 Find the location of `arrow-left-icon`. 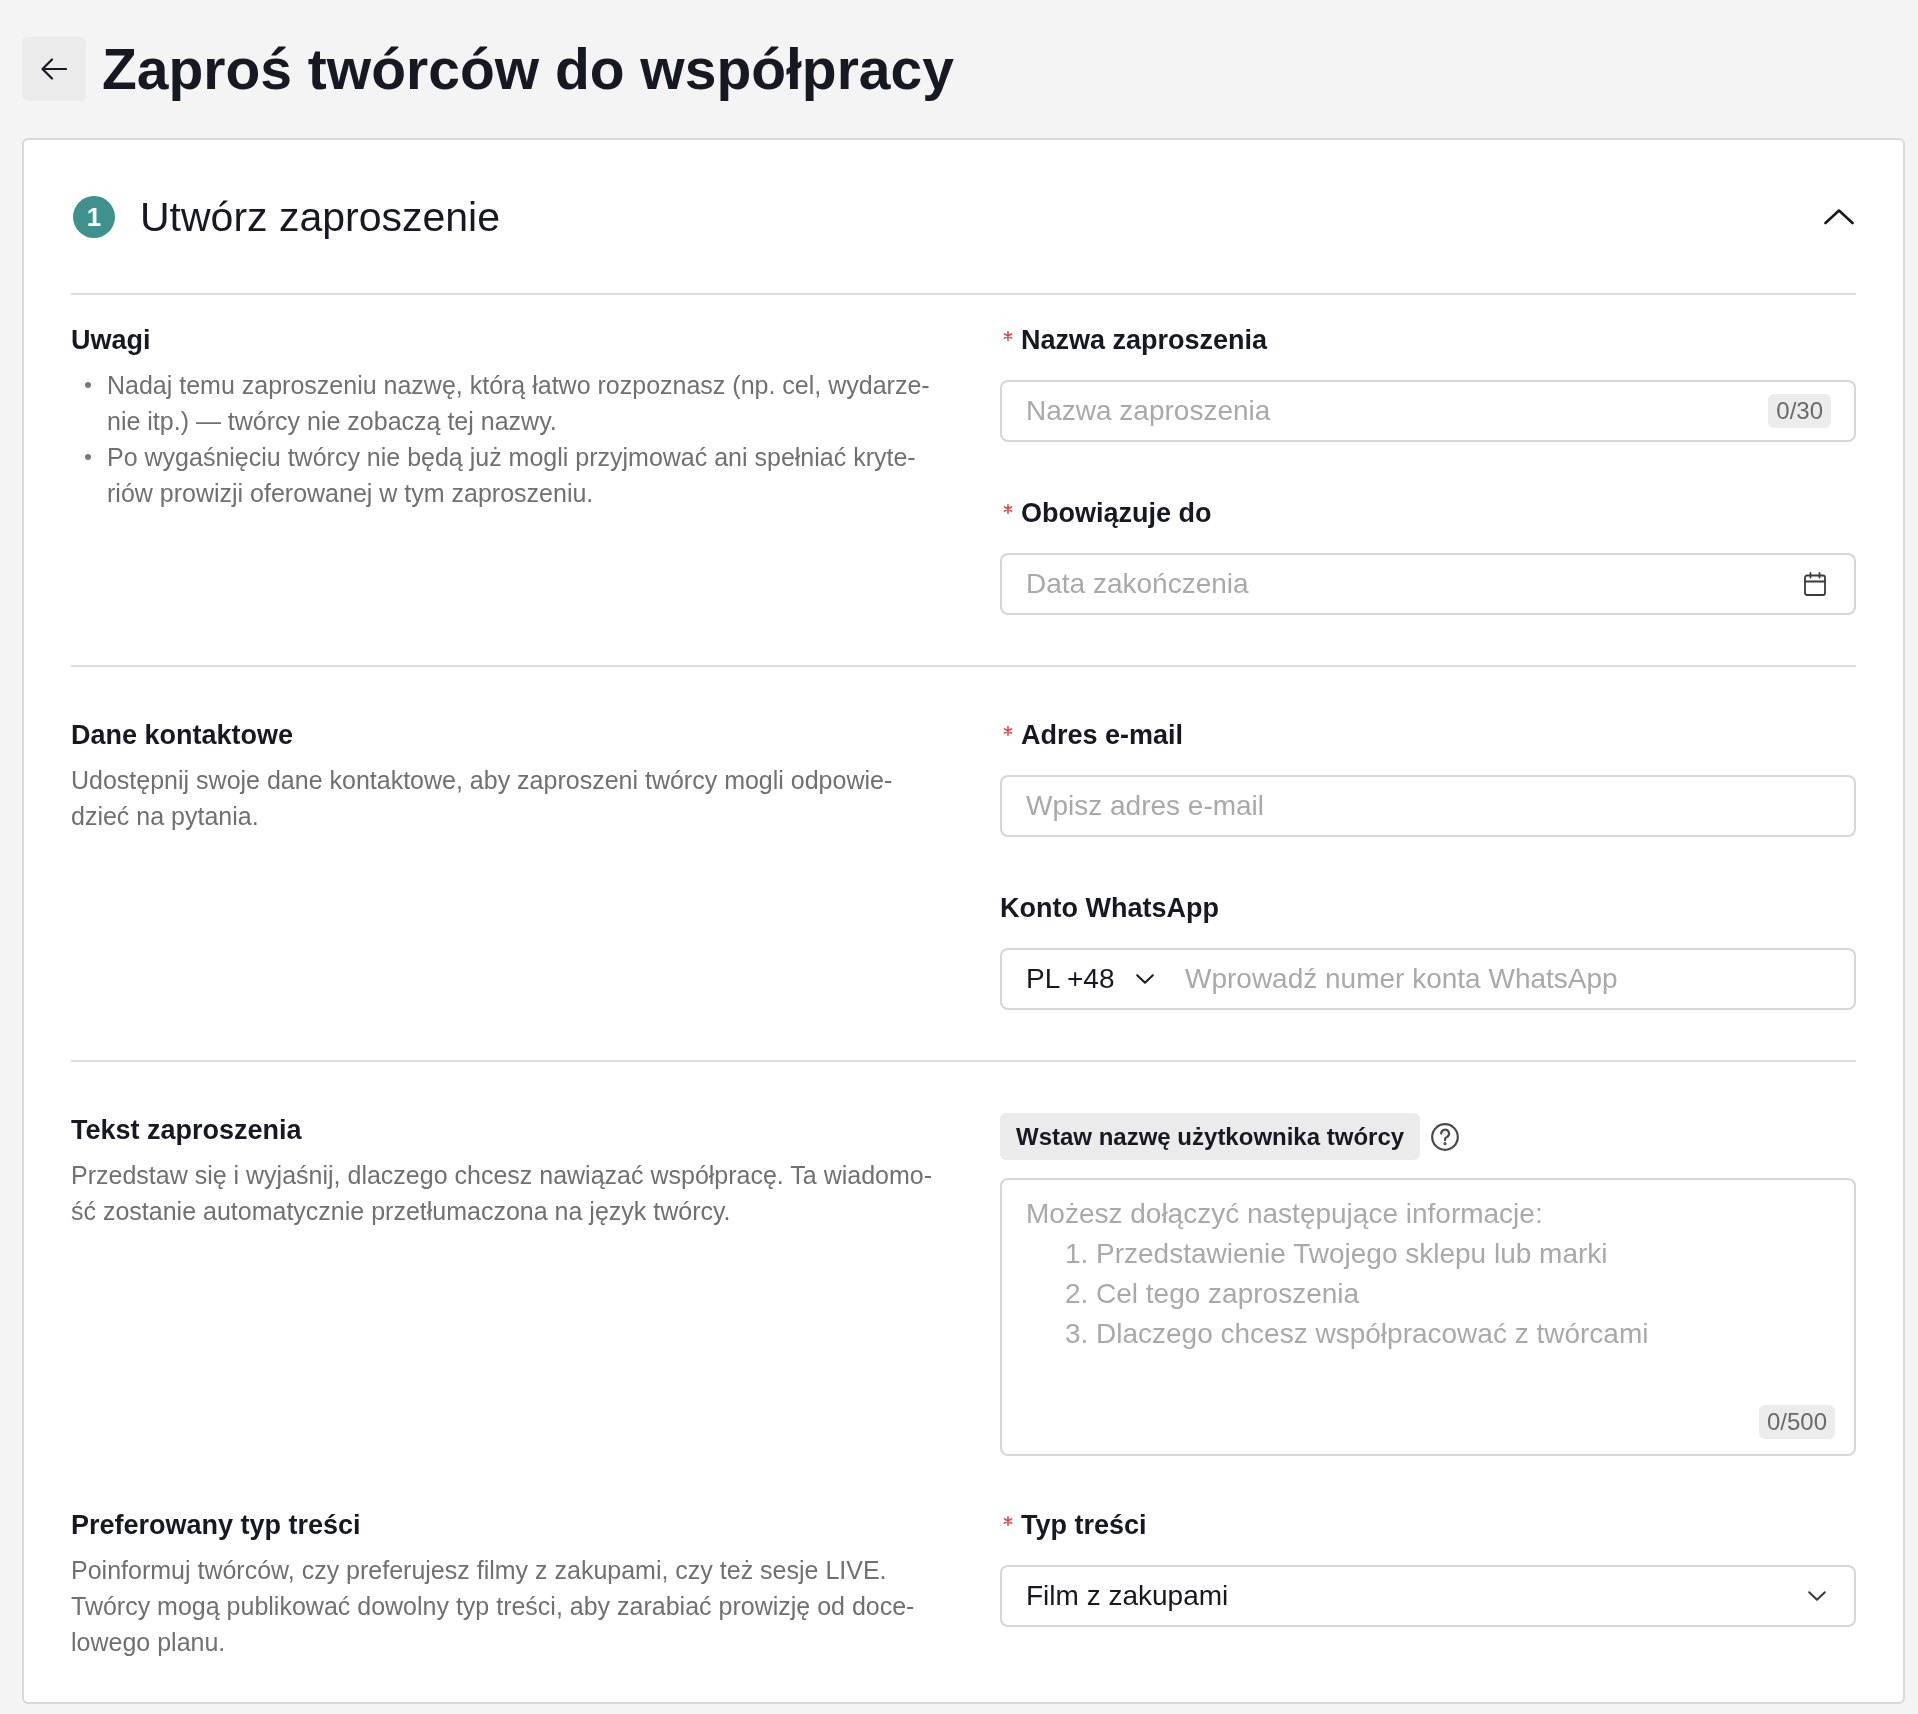

arrow-left-icon is located at coordinates (54, 69).